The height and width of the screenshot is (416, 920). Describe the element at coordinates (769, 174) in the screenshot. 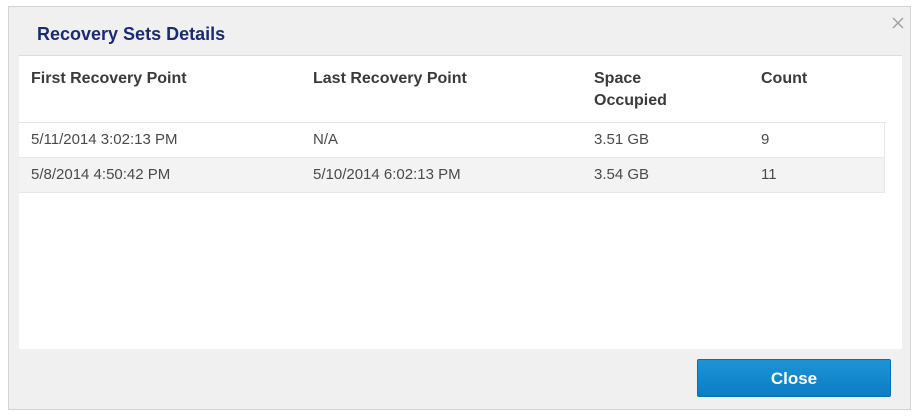

I see `count-cell: 11` at that location.